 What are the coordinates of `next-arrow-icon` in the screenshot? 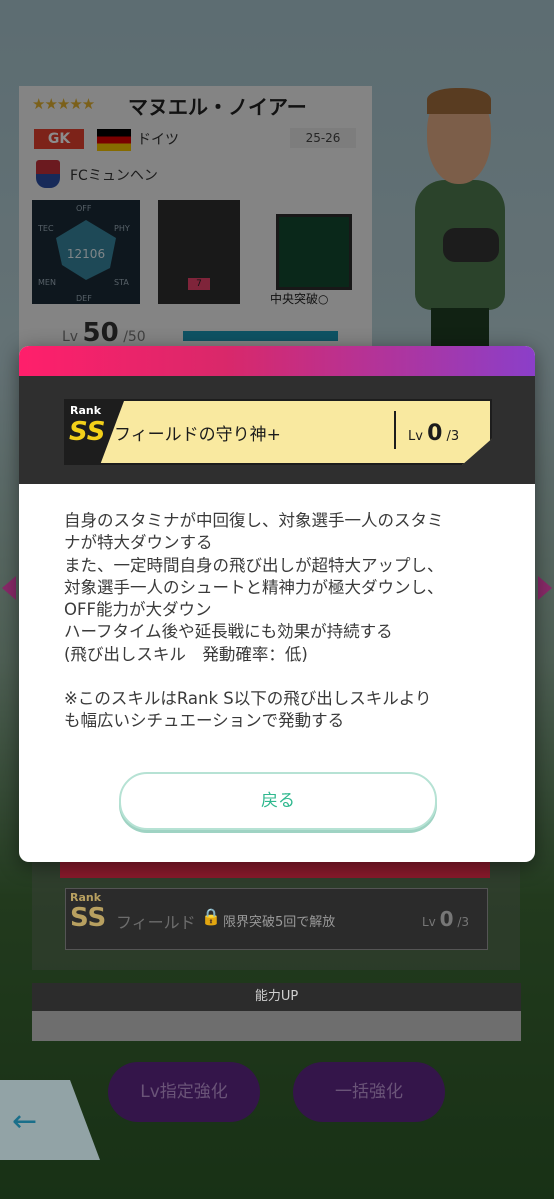 It's located at (545, 588).